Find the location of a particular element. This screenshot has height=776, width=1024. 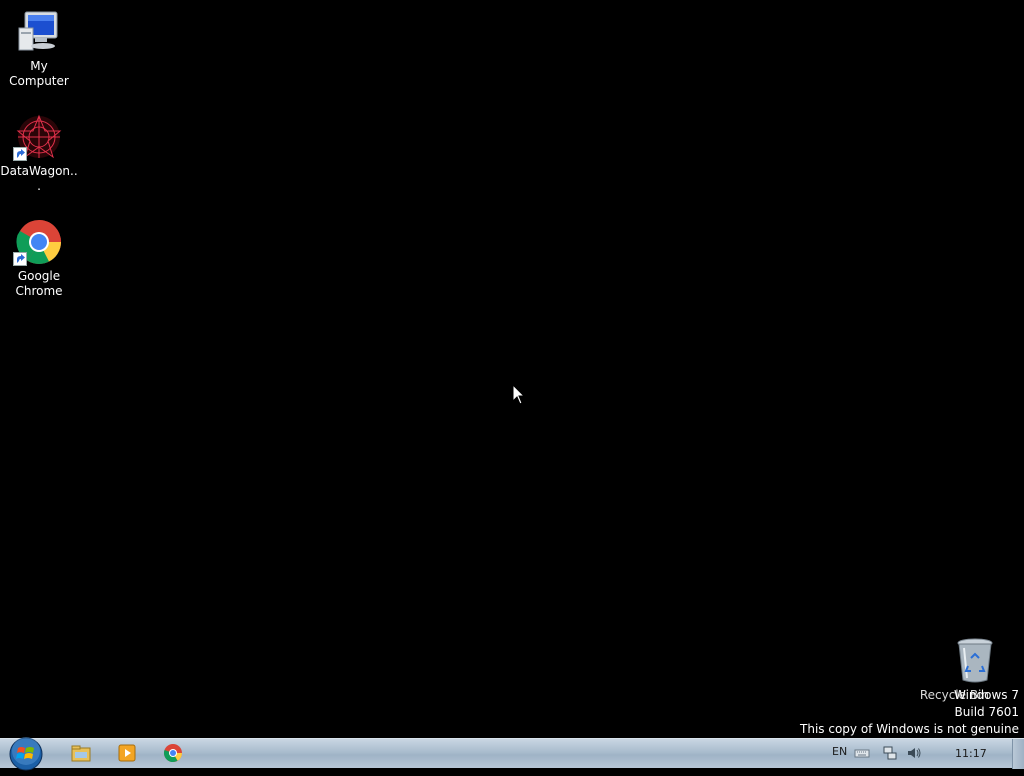

watermark-genuine-notice: This copy of Windows is not genuine is located at coordinates (909, 729).